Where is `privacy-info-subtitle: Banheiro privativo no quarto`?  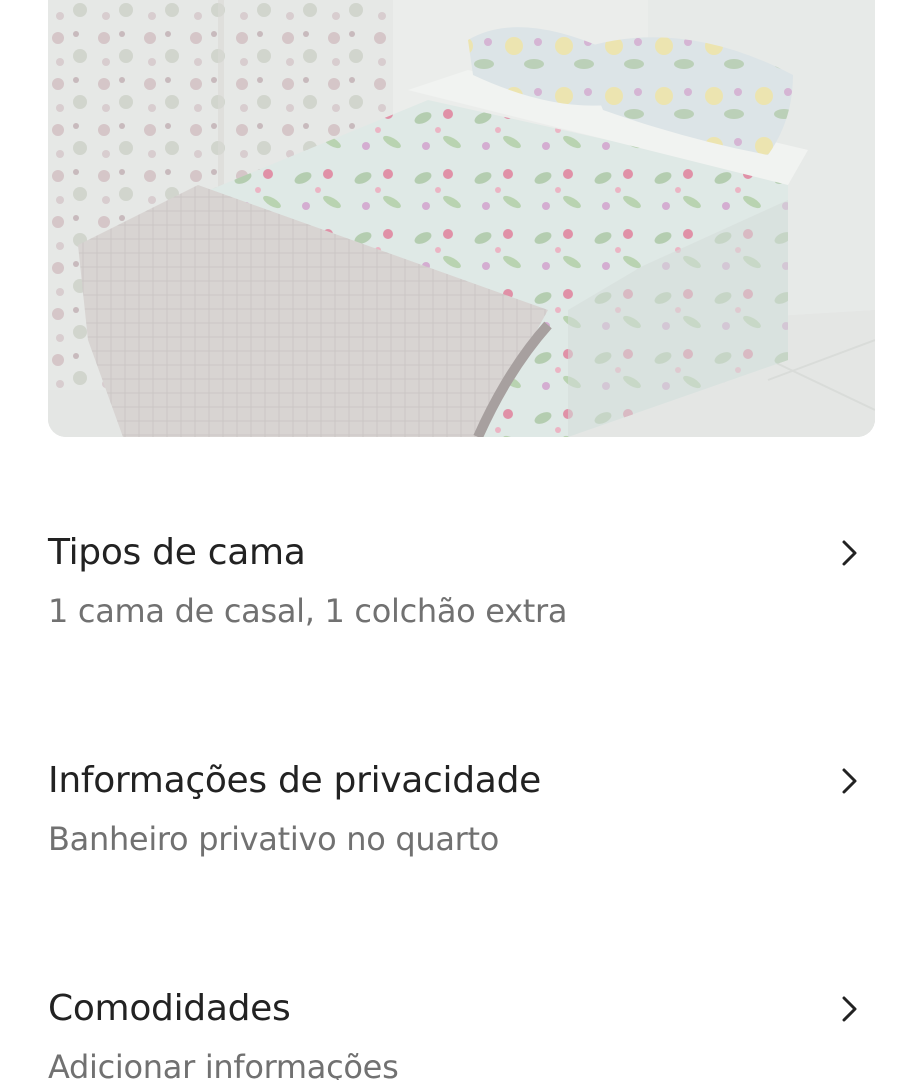
privacy-info-subtitle: Banheiro privativo no quarto is located at coordinates (274, 839).